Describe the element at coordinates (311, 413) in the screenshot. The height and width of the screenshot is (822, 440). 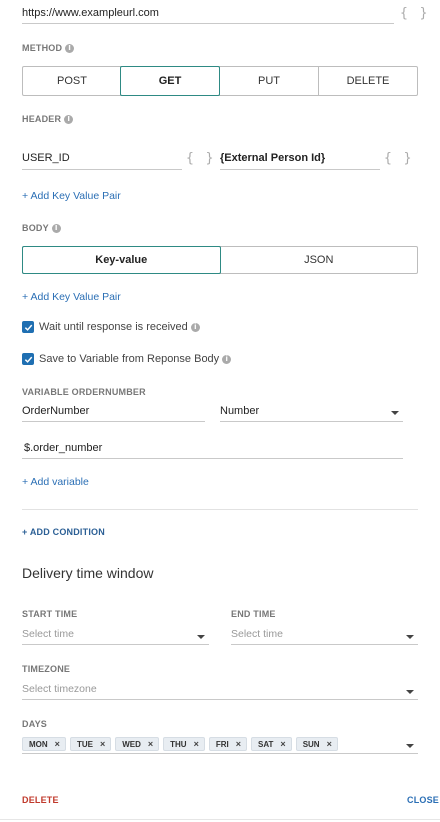
I see `variable-type-select: Number` at that location.